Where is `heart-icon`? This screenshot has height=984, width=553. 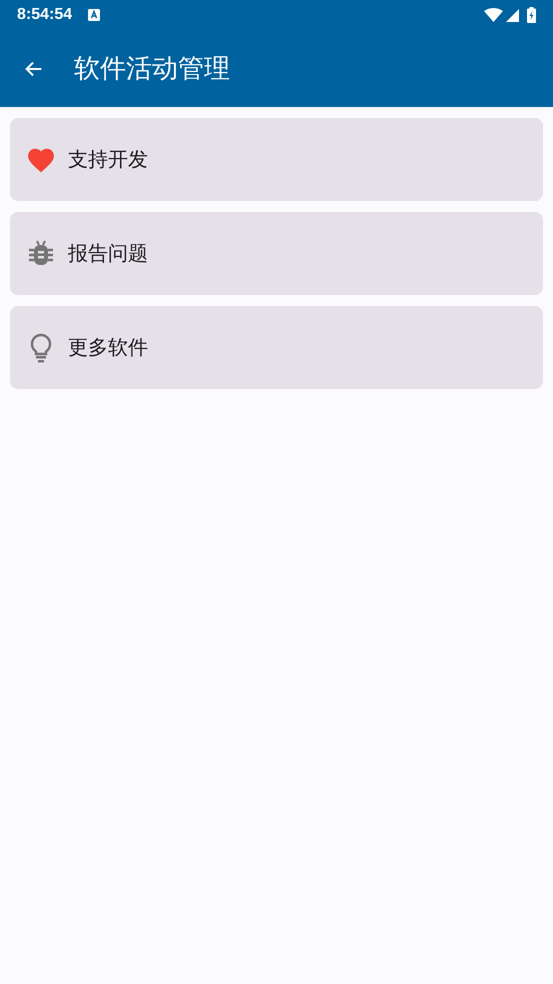
heart-icon is located at coordinates (41, 159).